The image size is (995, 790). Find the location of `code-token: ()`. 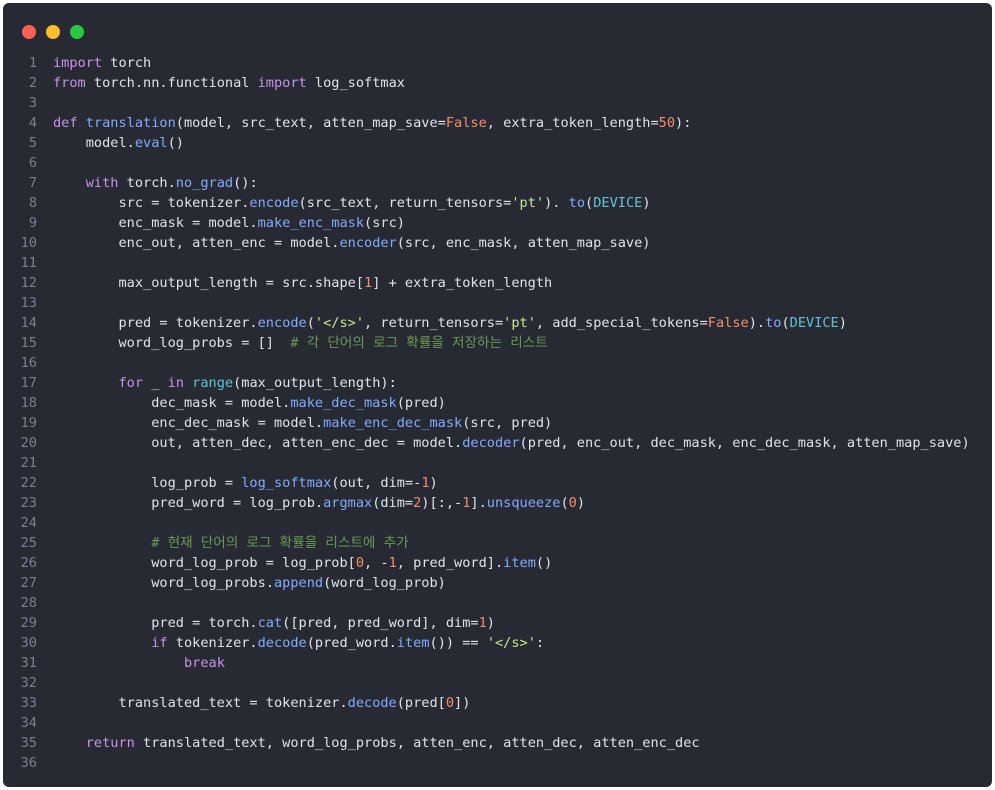

code-token: () is located at coordinates (175, 143).